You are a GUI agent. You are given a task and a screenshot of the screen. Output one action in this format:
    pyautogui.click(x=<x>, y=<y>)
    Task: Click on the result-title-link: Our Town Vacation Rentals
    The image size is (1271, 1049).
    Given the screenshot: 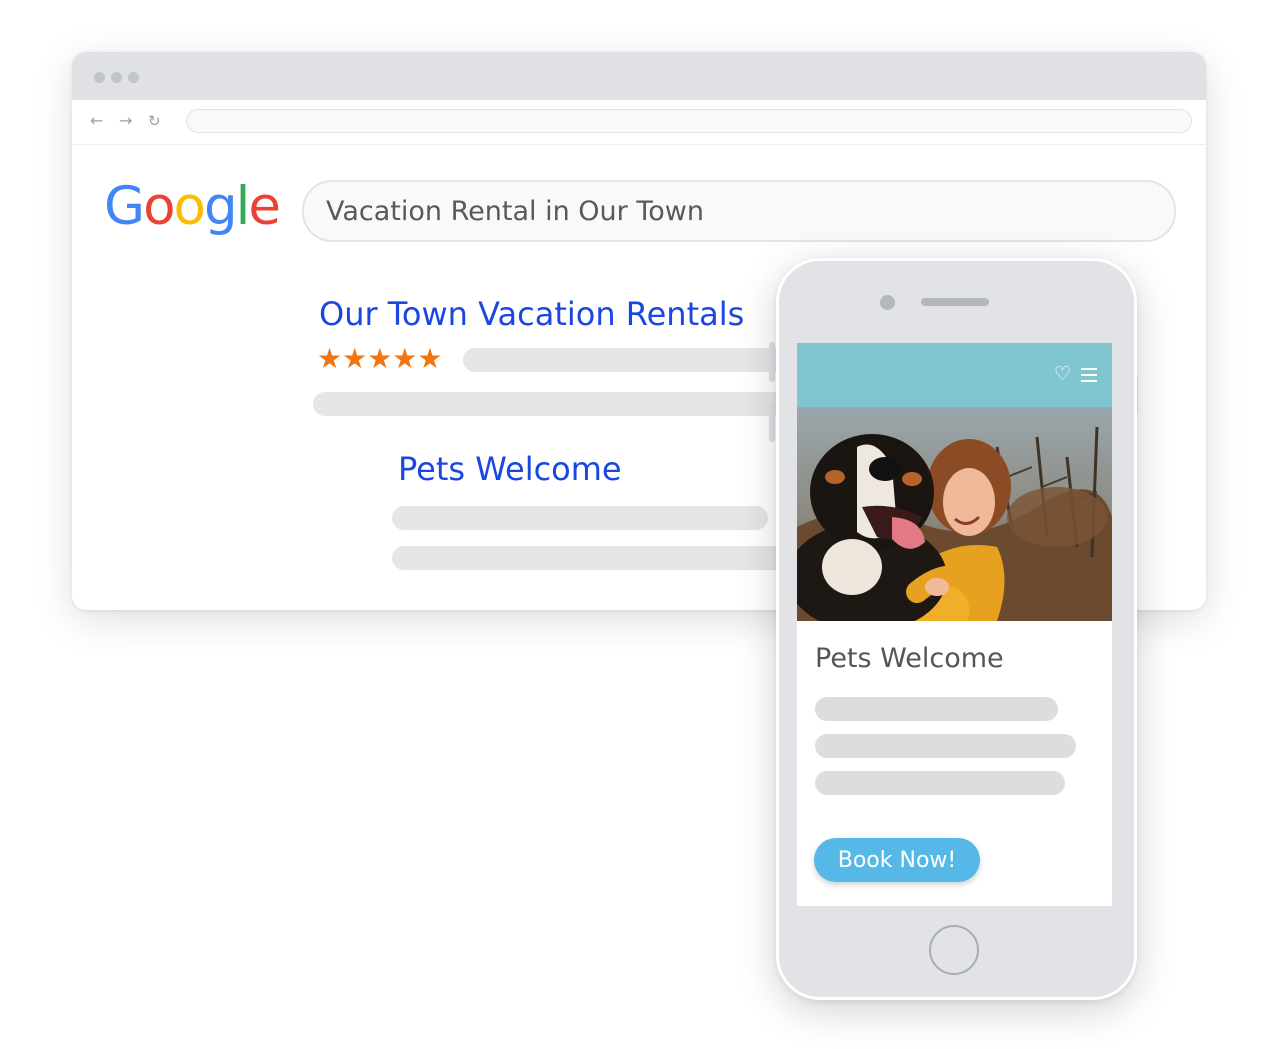 What is the action you would take?
    pyautogui.click(x=531, y=314)
    